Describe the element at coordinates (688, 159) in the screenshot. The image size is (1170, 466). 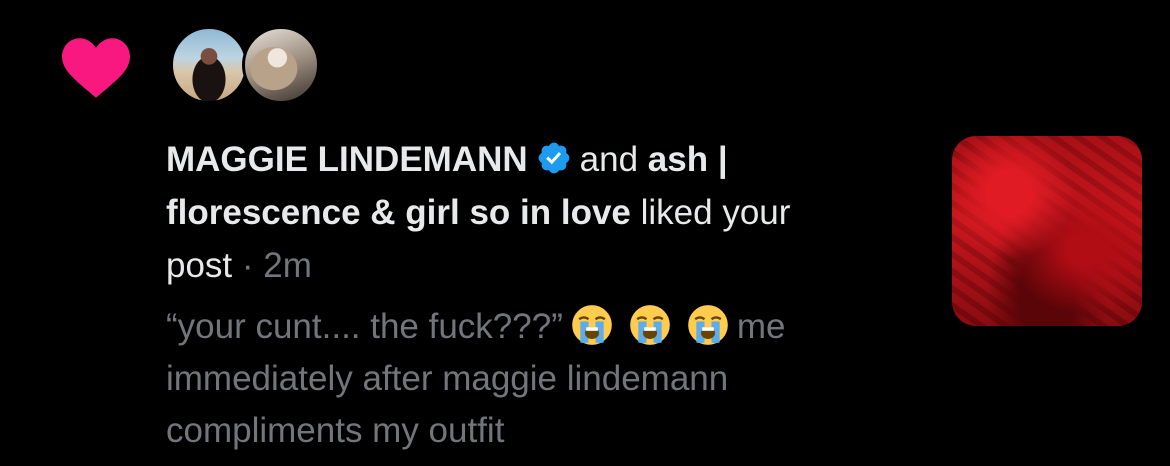
I see `user-name-ash-part1: ash |` at that location.